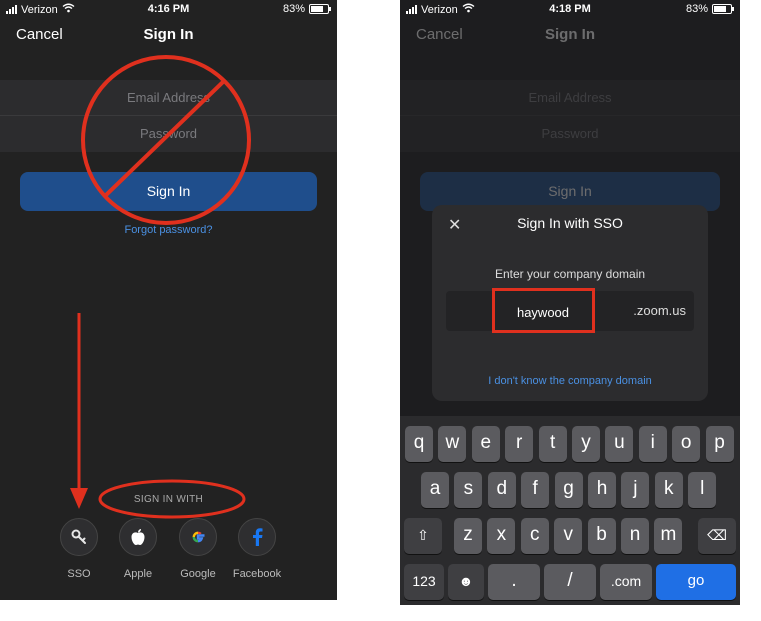 This screenshot has height=621, width=761. What do you see at coordinates (138, 537) in the screenshot?
I see `apple-icon` at bounding box center [138, 537].